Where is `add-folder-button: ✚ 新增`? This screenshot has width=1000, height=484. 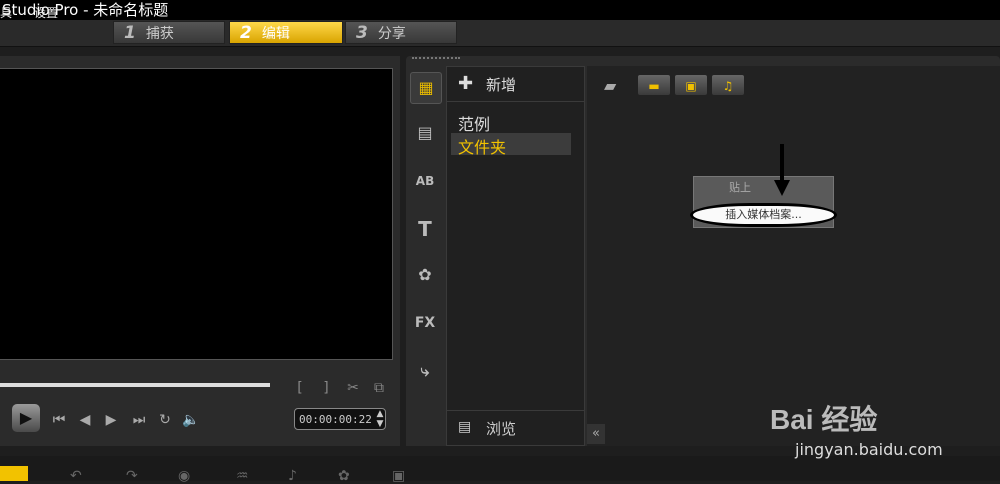 add-folder-button: ✚ 新增 is located at coordinates (515, 84).